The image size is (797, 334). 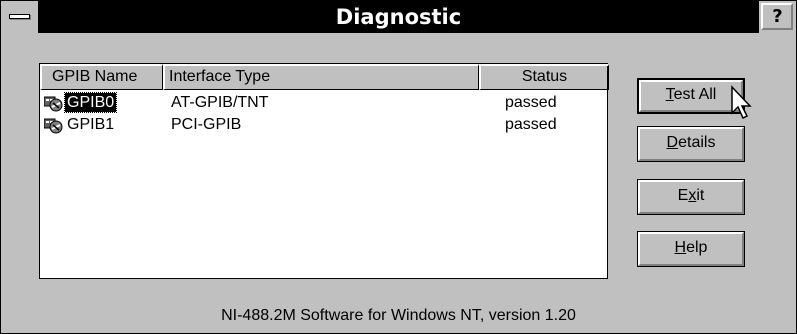 I want to click on help-icon: ?, so click(x=777, y=17).